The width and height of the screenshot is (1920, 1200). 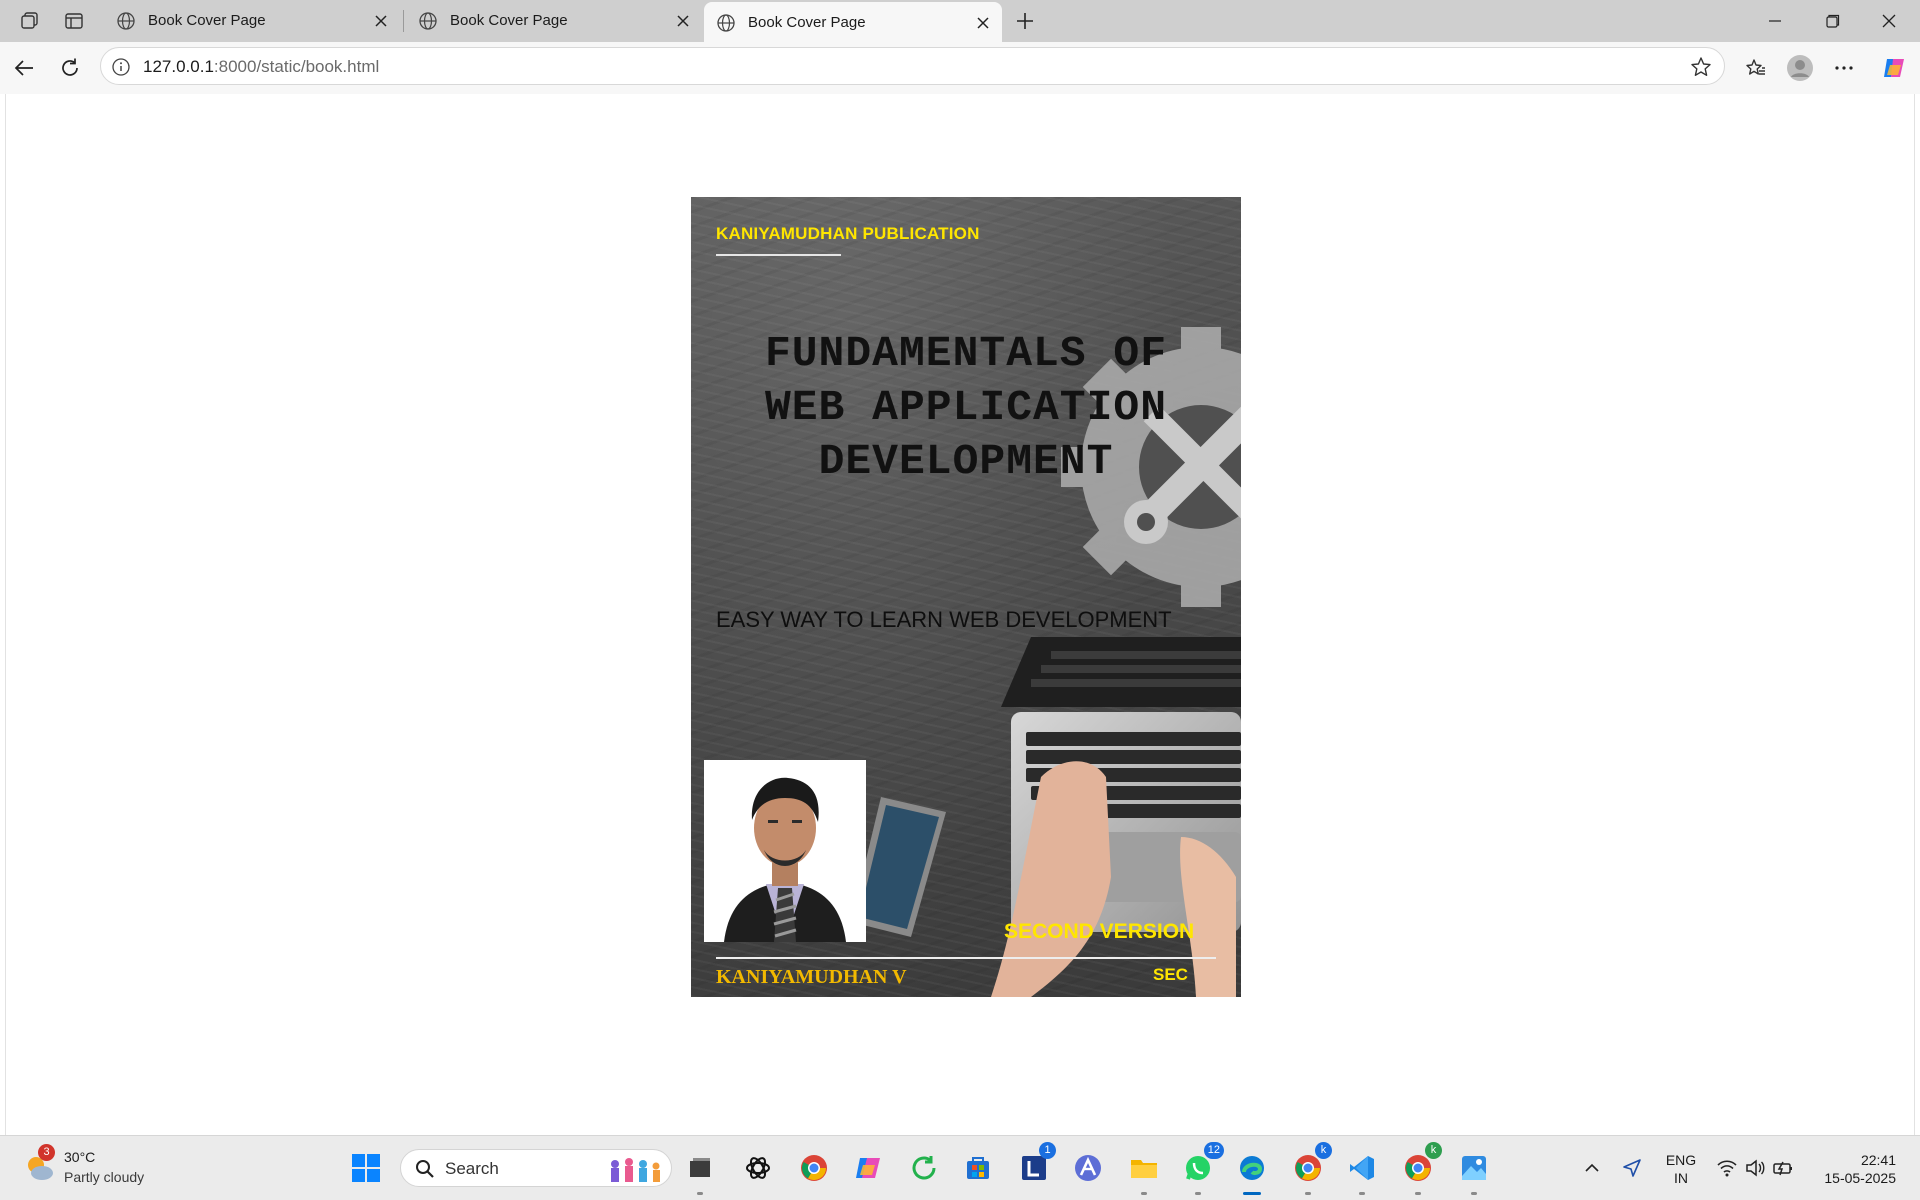 What do you see at coordinates (758, 1168) in the screenshot?
I see `chatgpt-app` at bounding box center [758, 1168].